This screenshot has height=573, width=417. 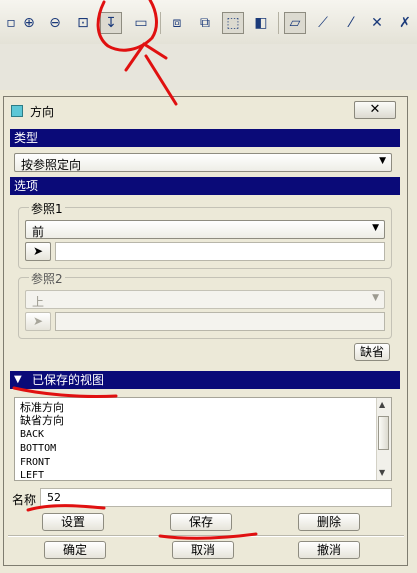 I want to click on axis-label-icon: ✗, so click(x=405, y=23).